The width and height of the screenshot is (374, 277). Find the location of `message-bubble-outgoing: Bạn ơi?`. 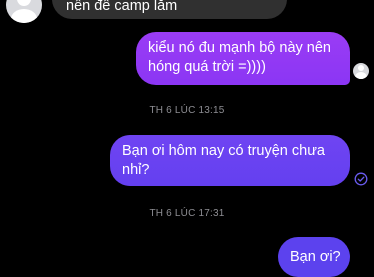

message-bubble-outgoing: Bạn ơi? is located at coordinates (314, 257).